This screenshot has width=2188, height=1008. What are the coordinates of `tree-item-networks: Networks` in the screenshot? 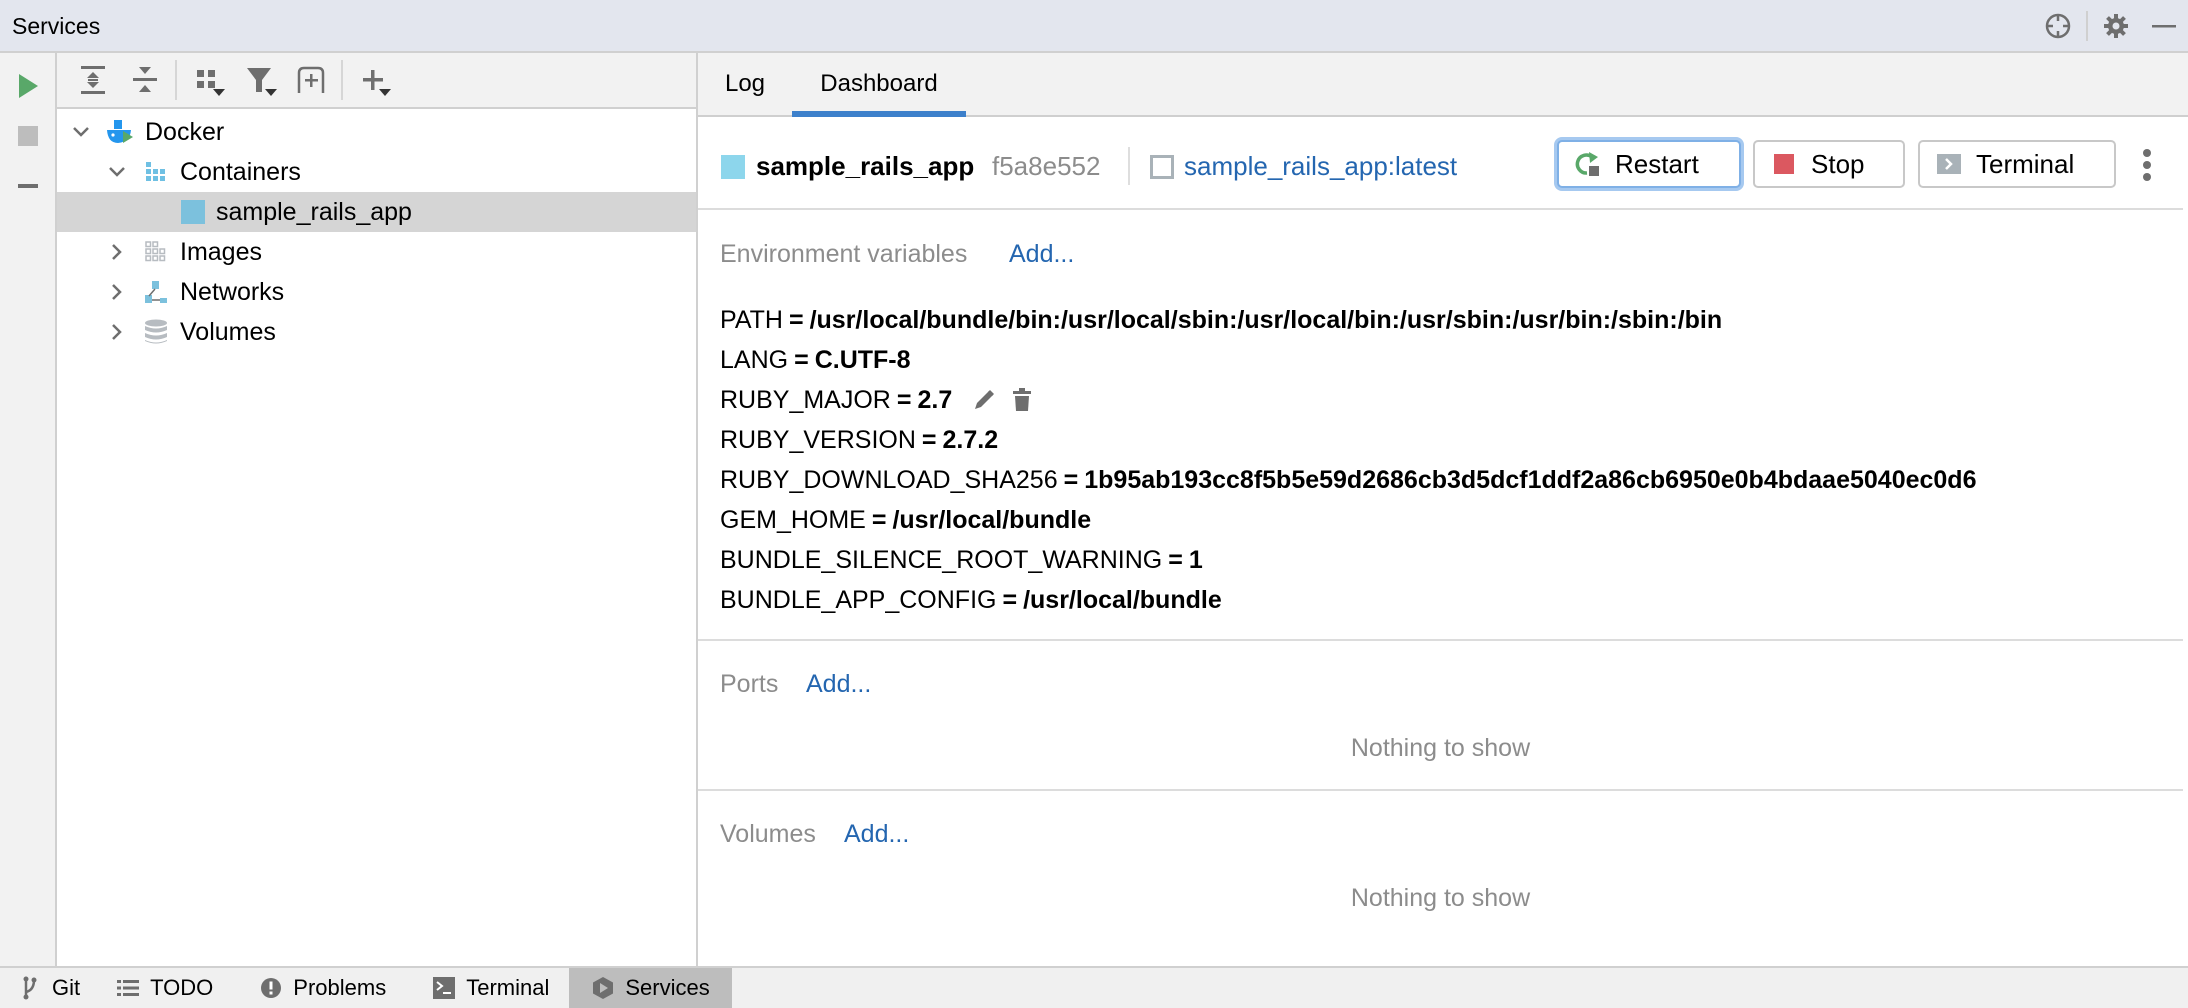 It's located at (376, 292).